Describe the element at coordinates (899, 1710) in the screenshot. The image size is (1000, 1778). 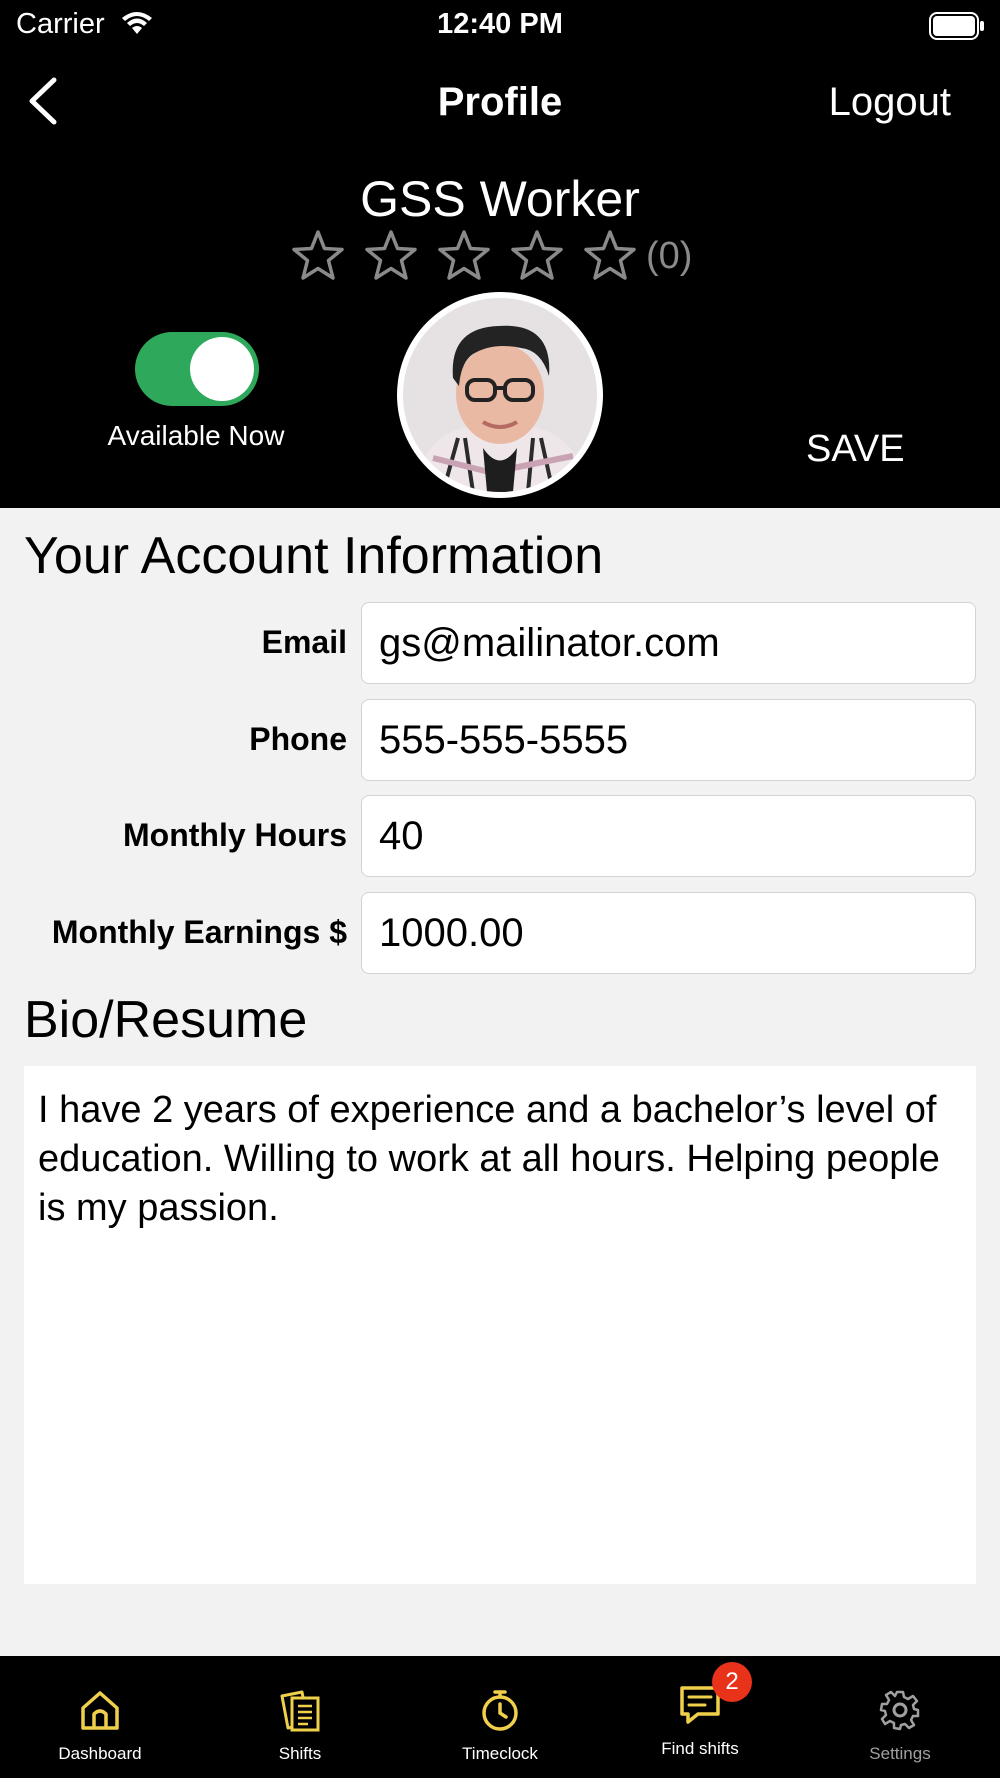
I see `gear-icon` at that location.